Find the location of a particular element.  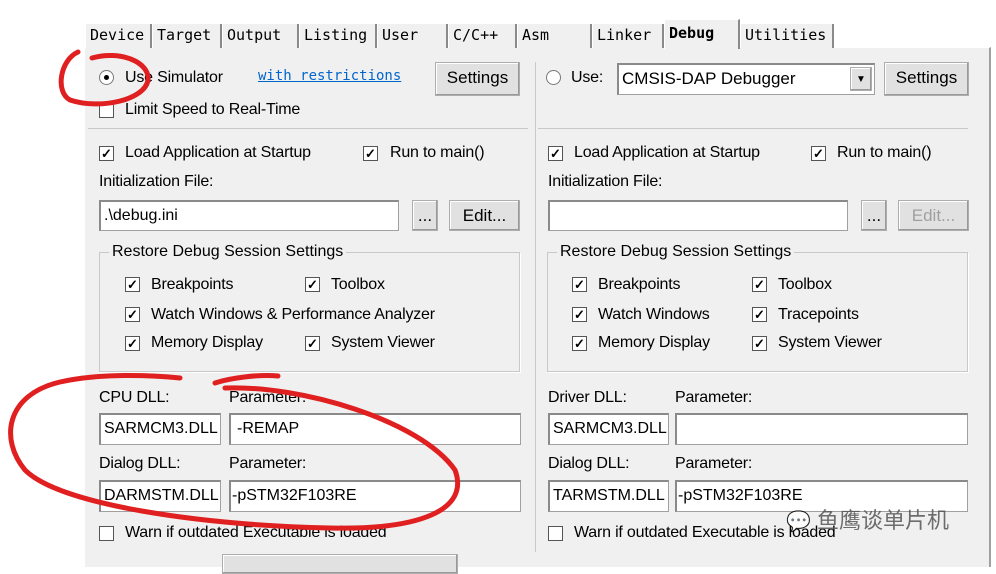

annotation-circle-simulator is located at coordinates (104, 78).